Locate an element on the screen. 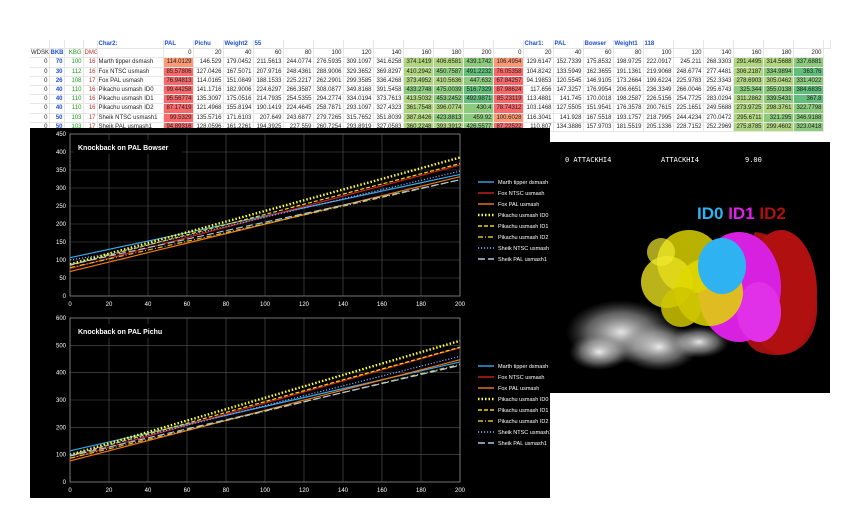 Image resolution: width=860 pixels, height=529 pixels. cell-bkb: 26 is located at coordinates (57, 81).